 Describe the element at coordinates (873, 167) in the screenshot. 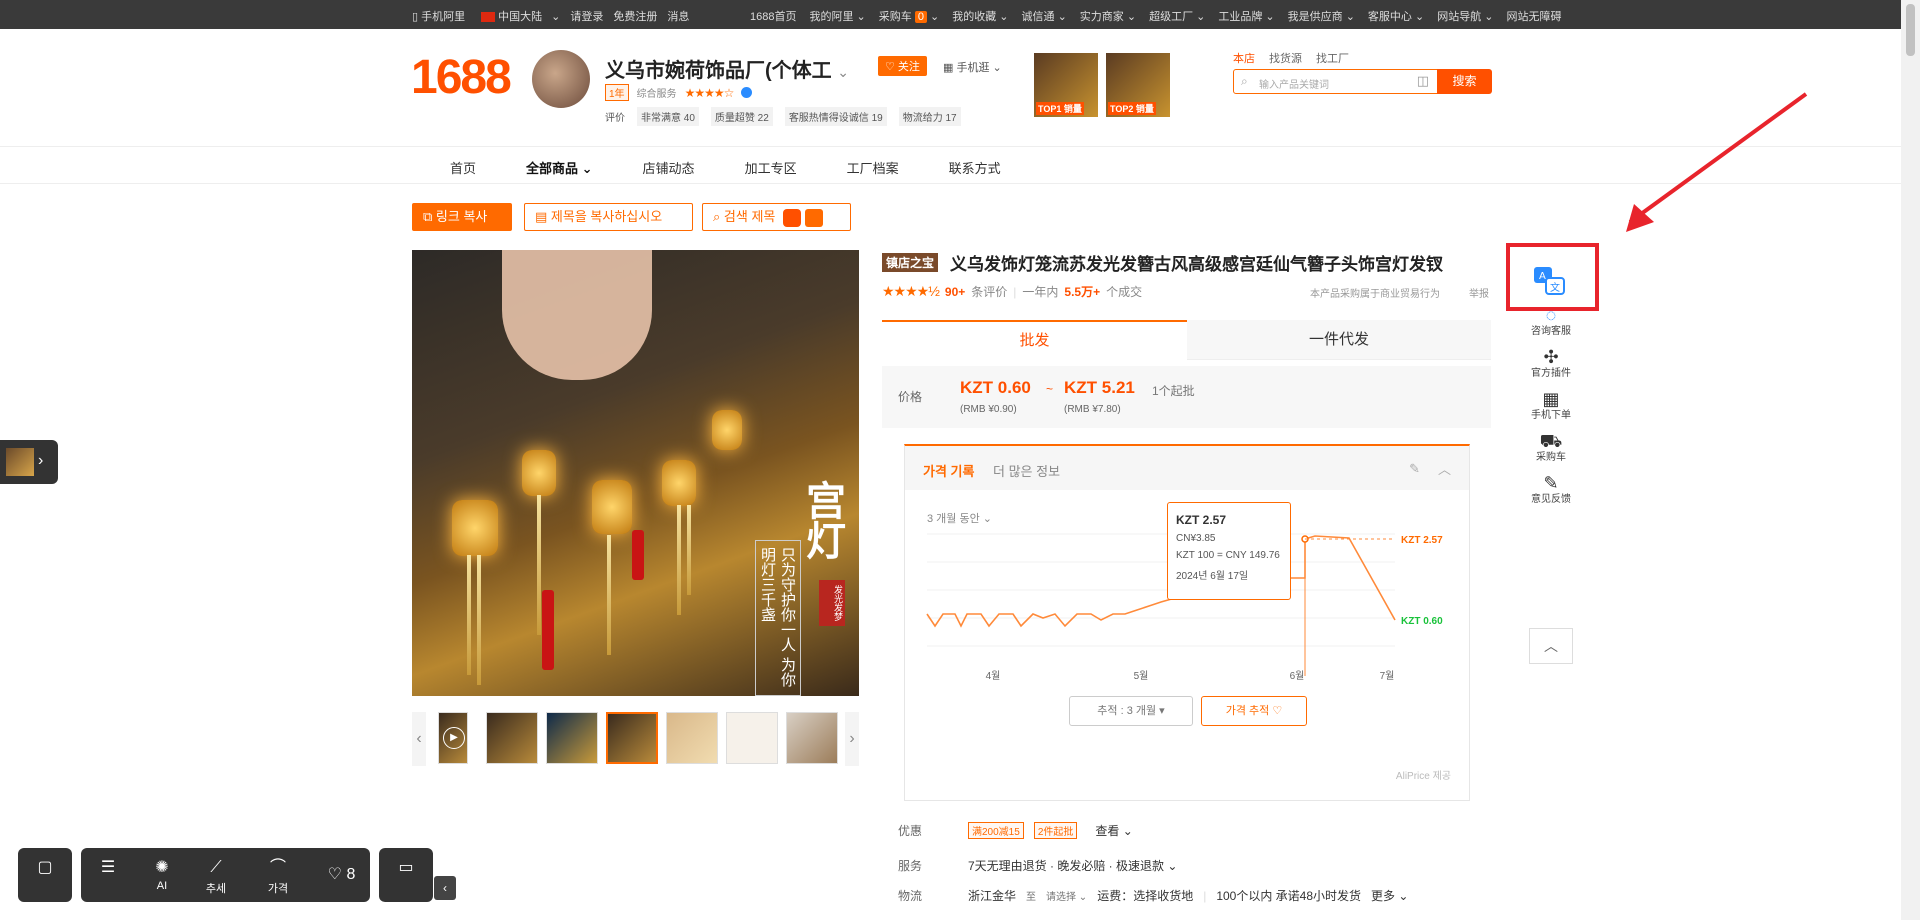

I see `nav-item-factory-profile: 工厂档案` at that location.